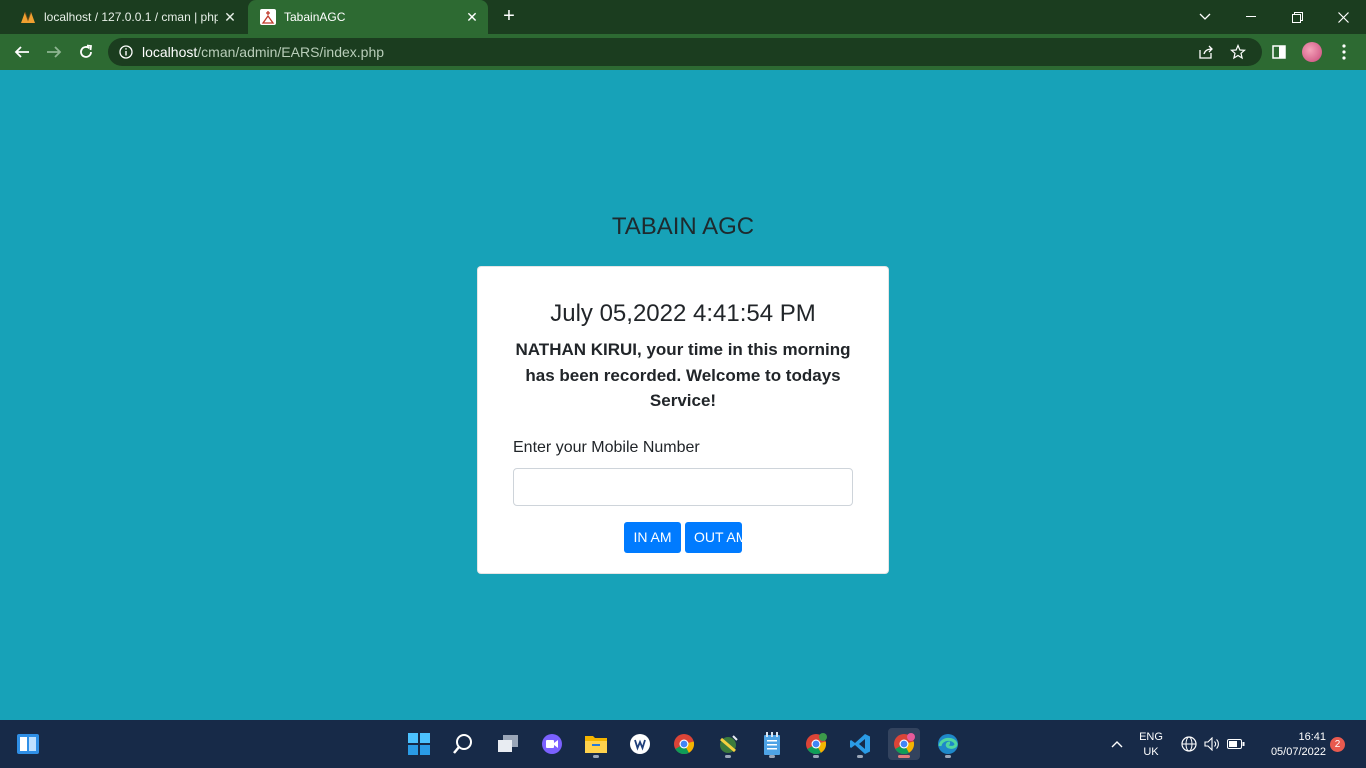 The image size is (1366, 768). I want to click on vscode-icon, so click(860, 744).